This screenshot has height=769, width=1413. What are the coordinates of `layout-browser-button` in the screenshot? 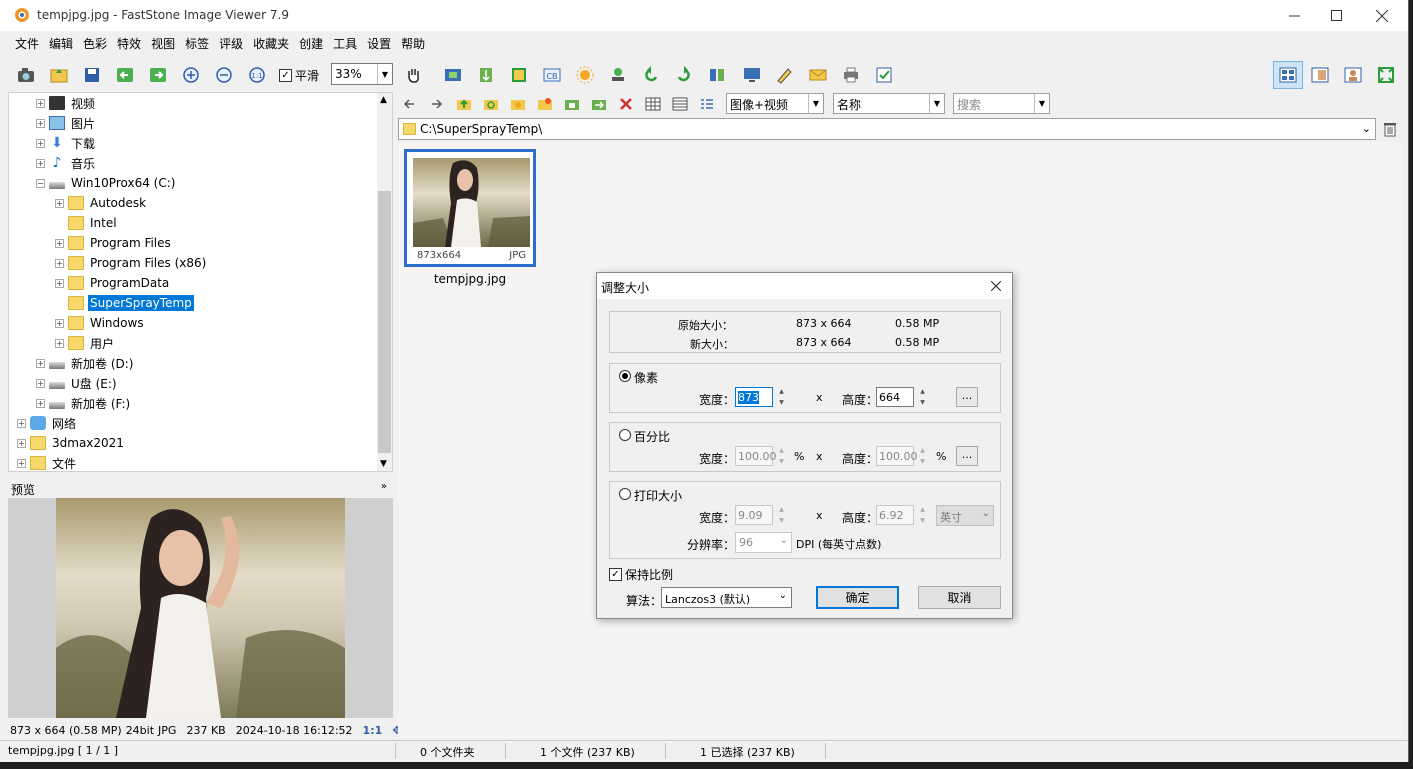 It's located at (1288, 75).